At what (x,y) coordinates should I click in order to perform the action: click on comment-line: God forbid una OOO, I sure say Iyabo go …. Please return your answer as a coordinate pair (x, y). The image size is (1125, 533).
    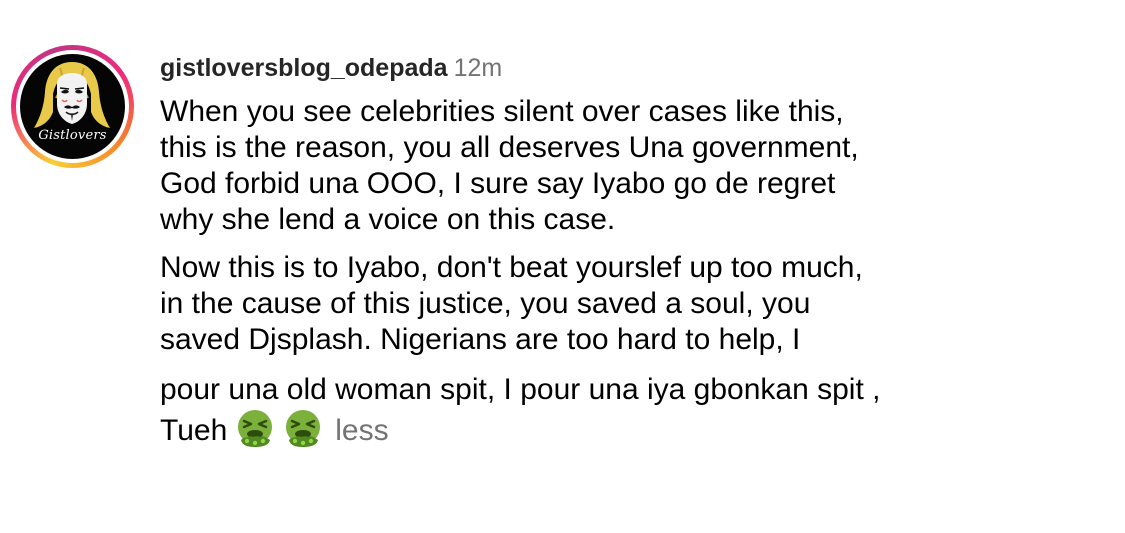
    Looking at the image, I should click on (498, 183).